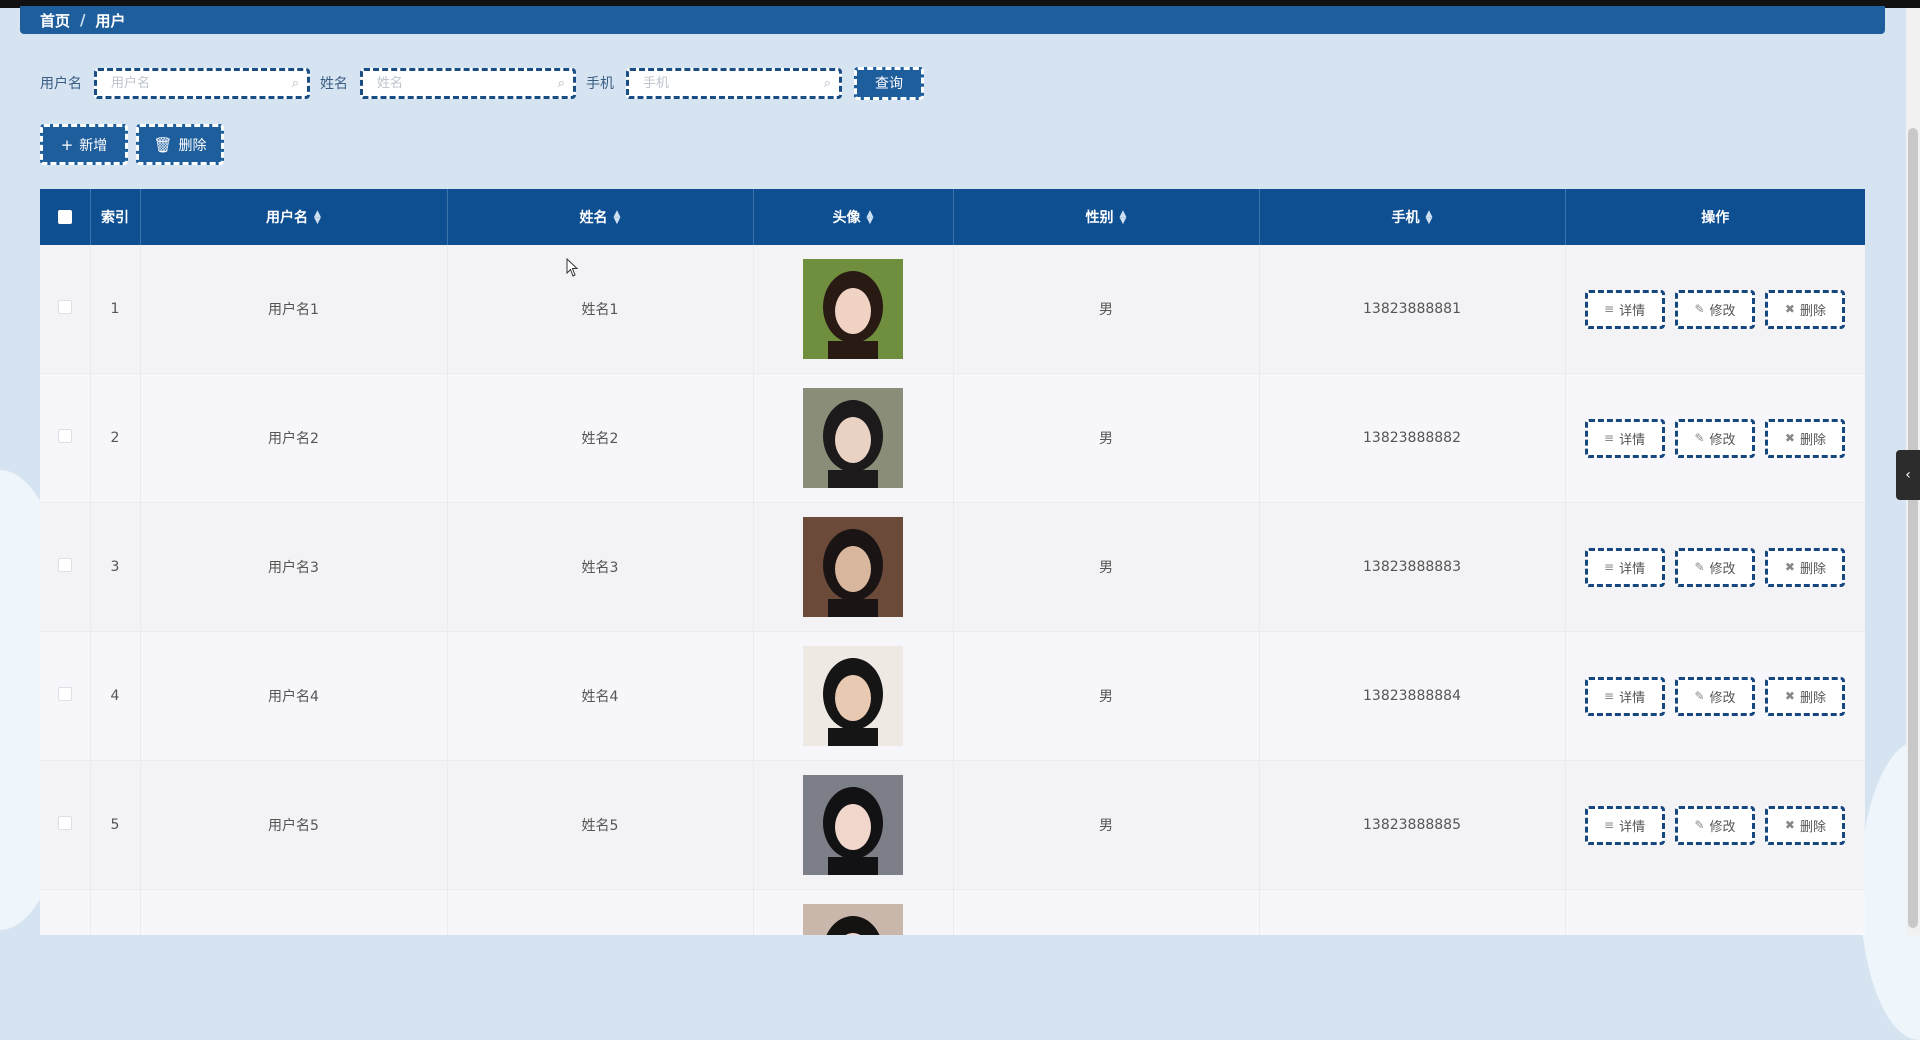 This screenshot has height=1040, width=1920. What do you see at coordinates (457, 83) in the screenshot?
I see `name-input` at bounding box center [457, 83].